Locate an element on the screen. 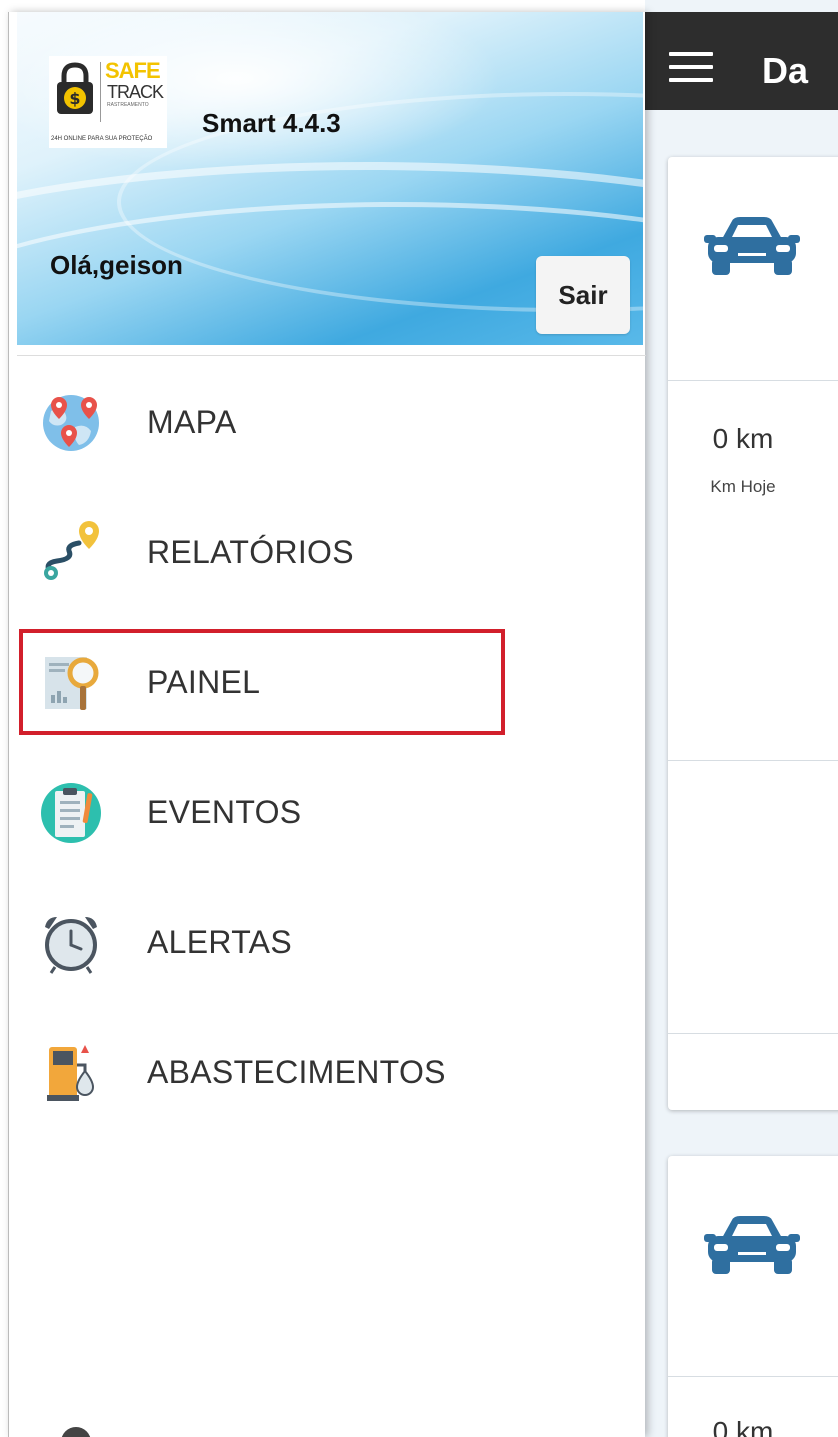 This screenshot has width=838, height=1437. menu-item-painel: PAINEL is located at coordinates (327, 682).